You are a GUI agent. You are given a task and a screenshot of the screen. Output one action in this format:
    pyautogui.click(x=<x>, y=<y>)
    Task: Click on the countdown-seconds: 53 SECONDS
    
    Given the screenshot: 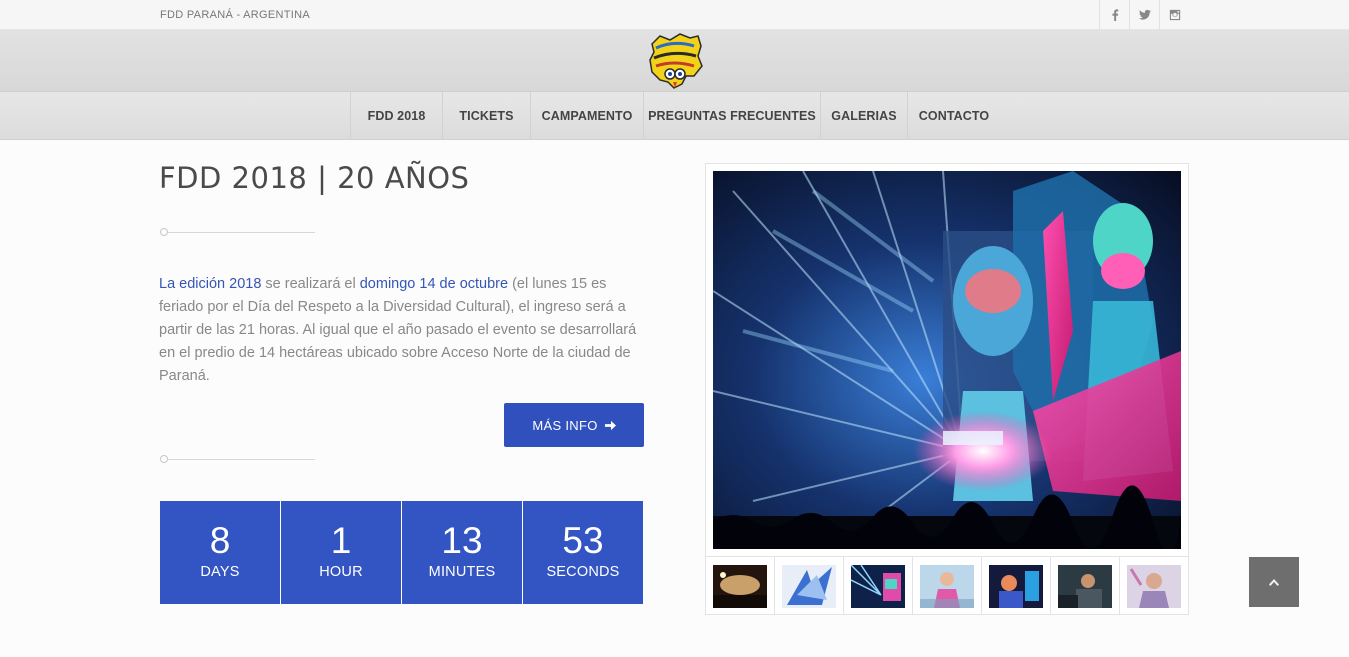 What is the action you would take?
    pyautogui.click(x=583, y=552)
    